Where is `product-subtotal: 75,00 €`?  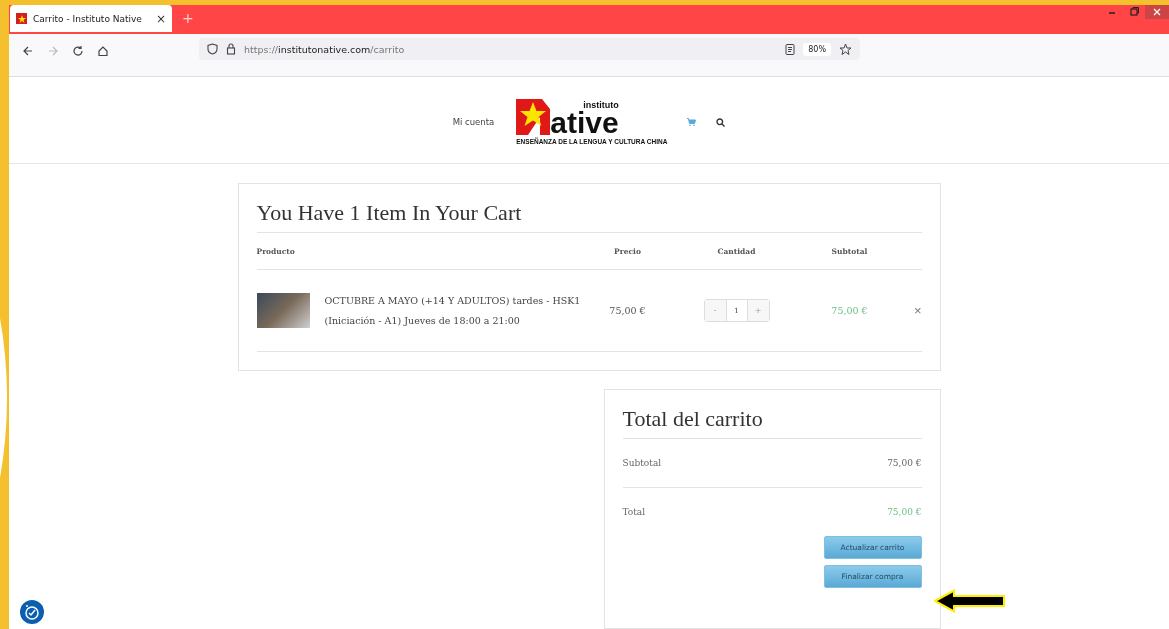 product-subtotal: 75,00 € is located at coordinates (849, 310).